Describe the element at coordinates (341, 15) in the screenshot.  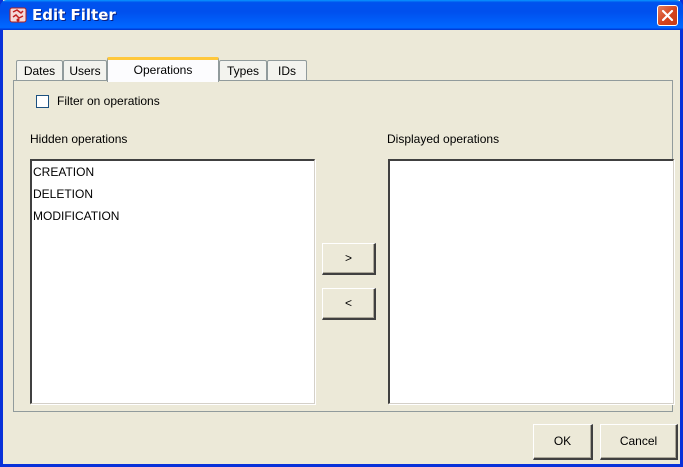
I see `title-bar: Edit Filter` at that location.